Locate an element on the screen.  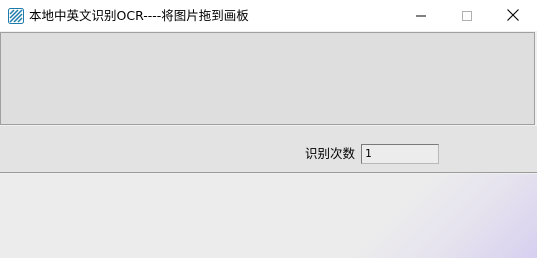
minimize-button is located at coordinates (421, 15).